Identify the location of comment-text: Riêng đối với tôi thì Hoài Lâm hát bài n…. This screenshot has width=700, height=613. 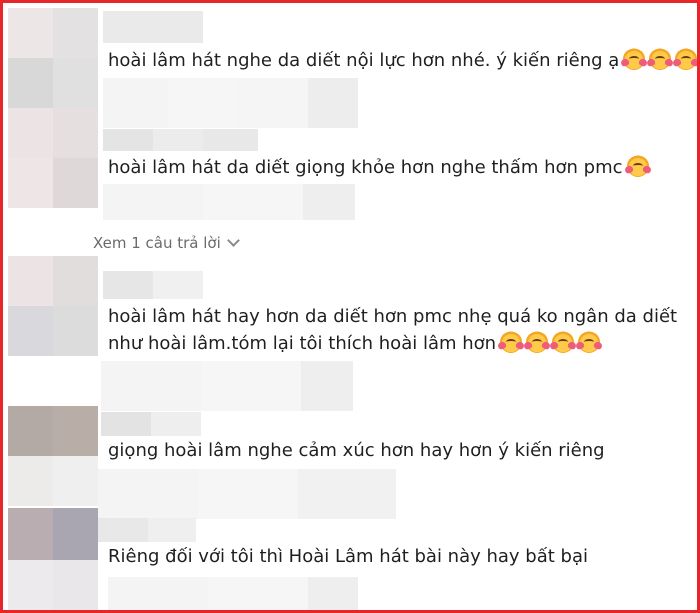
(348, 556).